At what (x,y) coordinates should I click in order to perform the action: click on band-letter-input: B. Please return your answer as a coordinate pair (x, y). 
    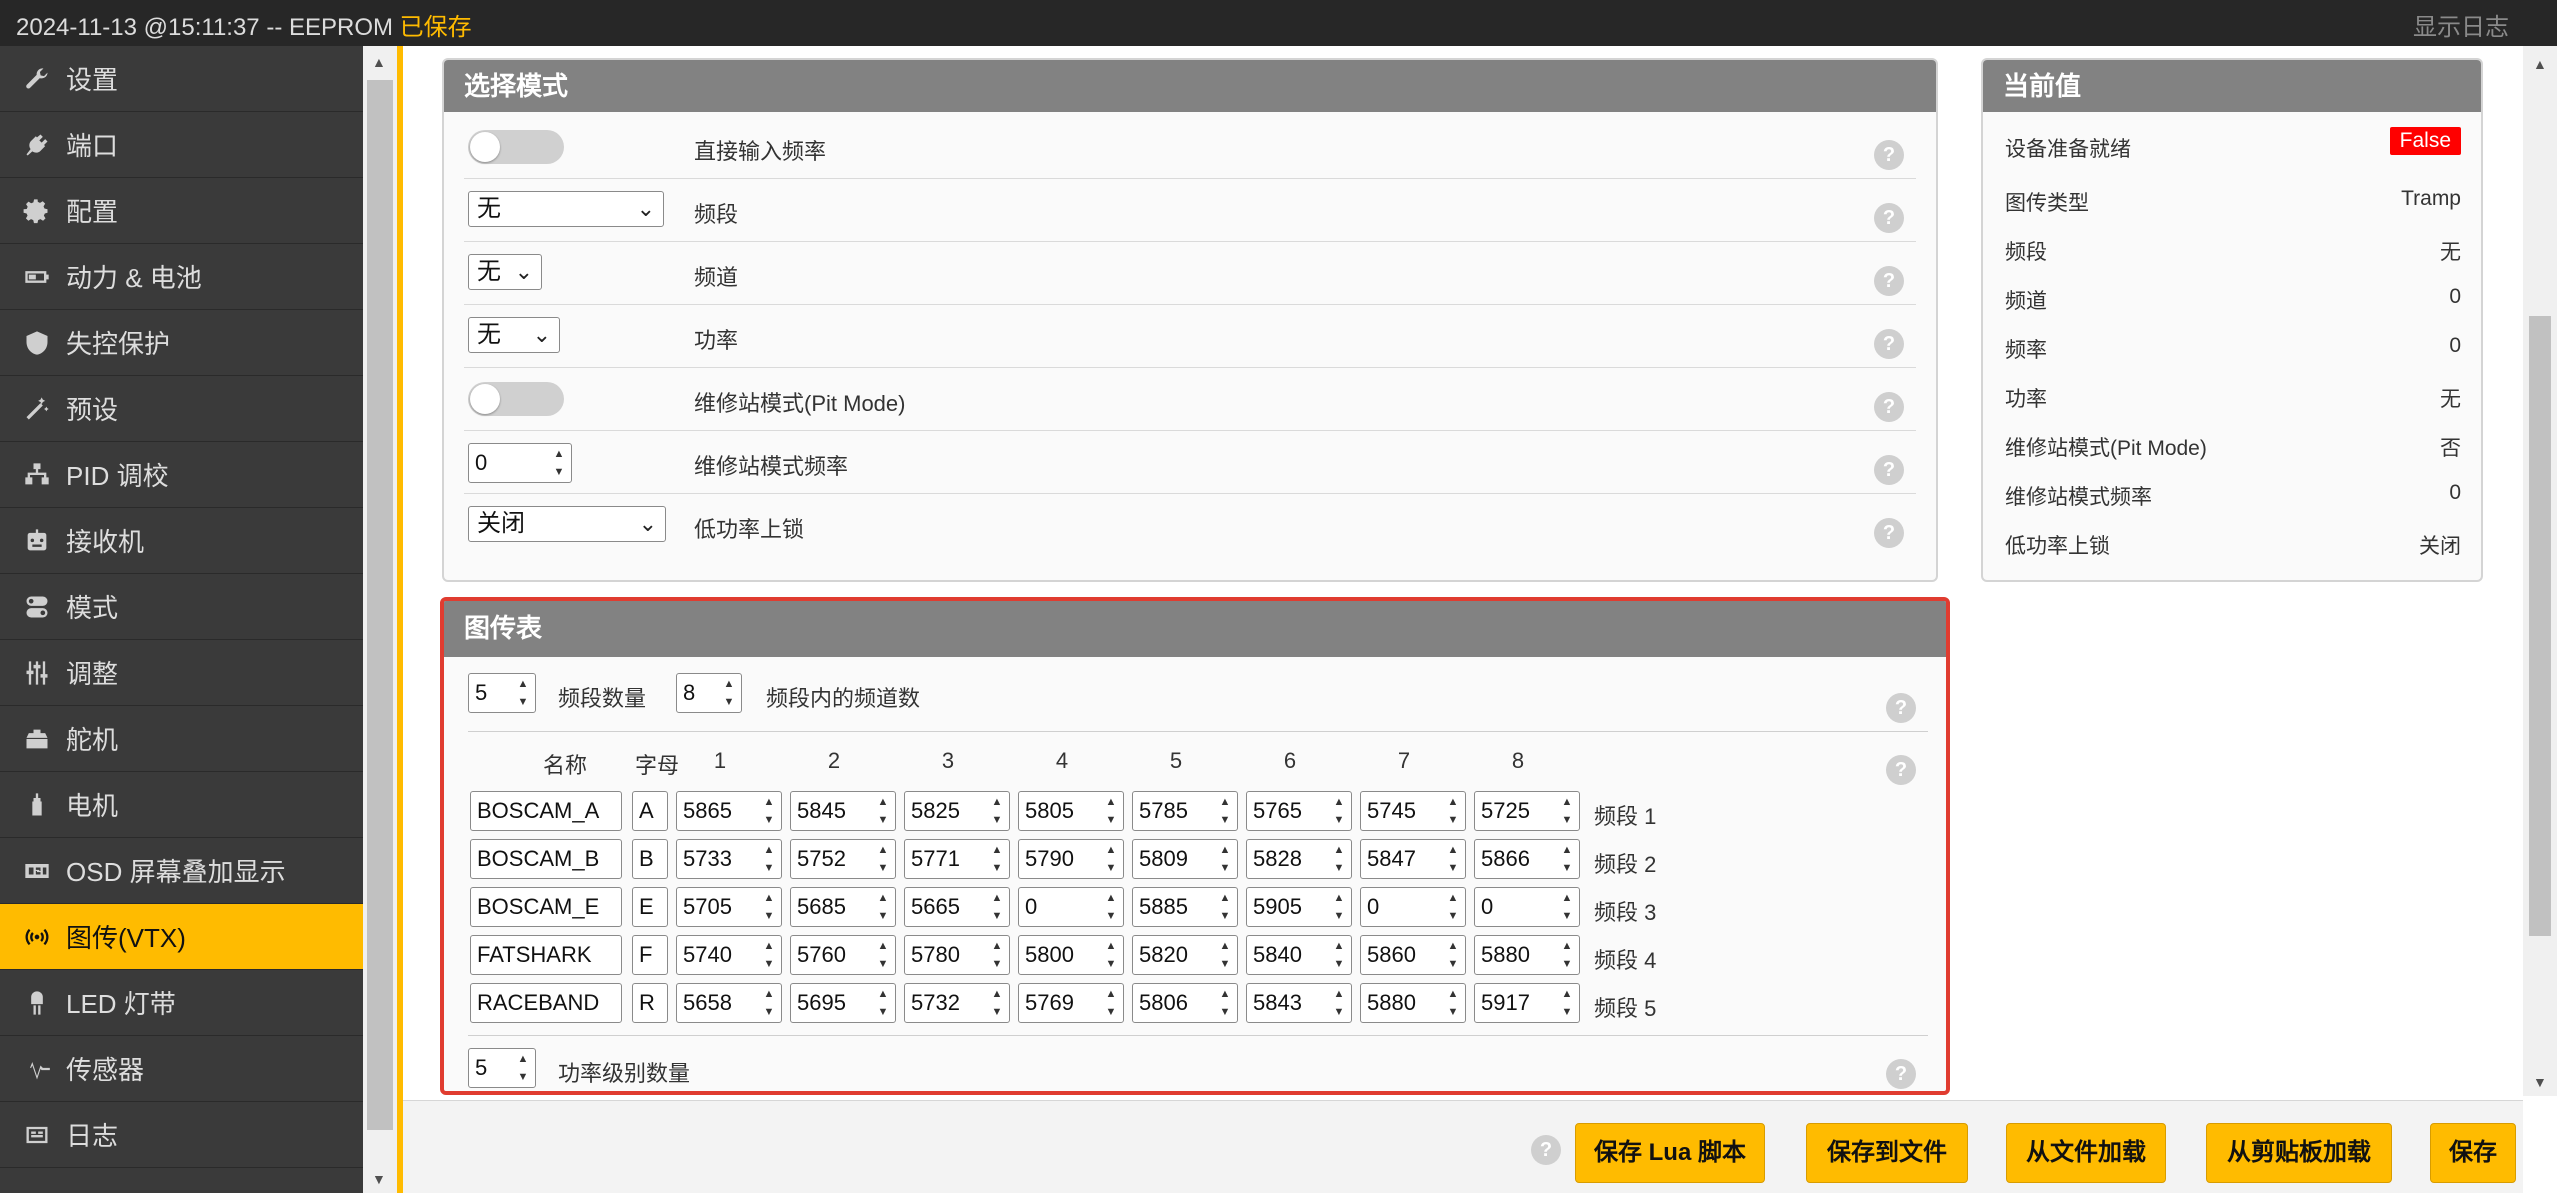
    Looking at the image, I should click on (650, 859).